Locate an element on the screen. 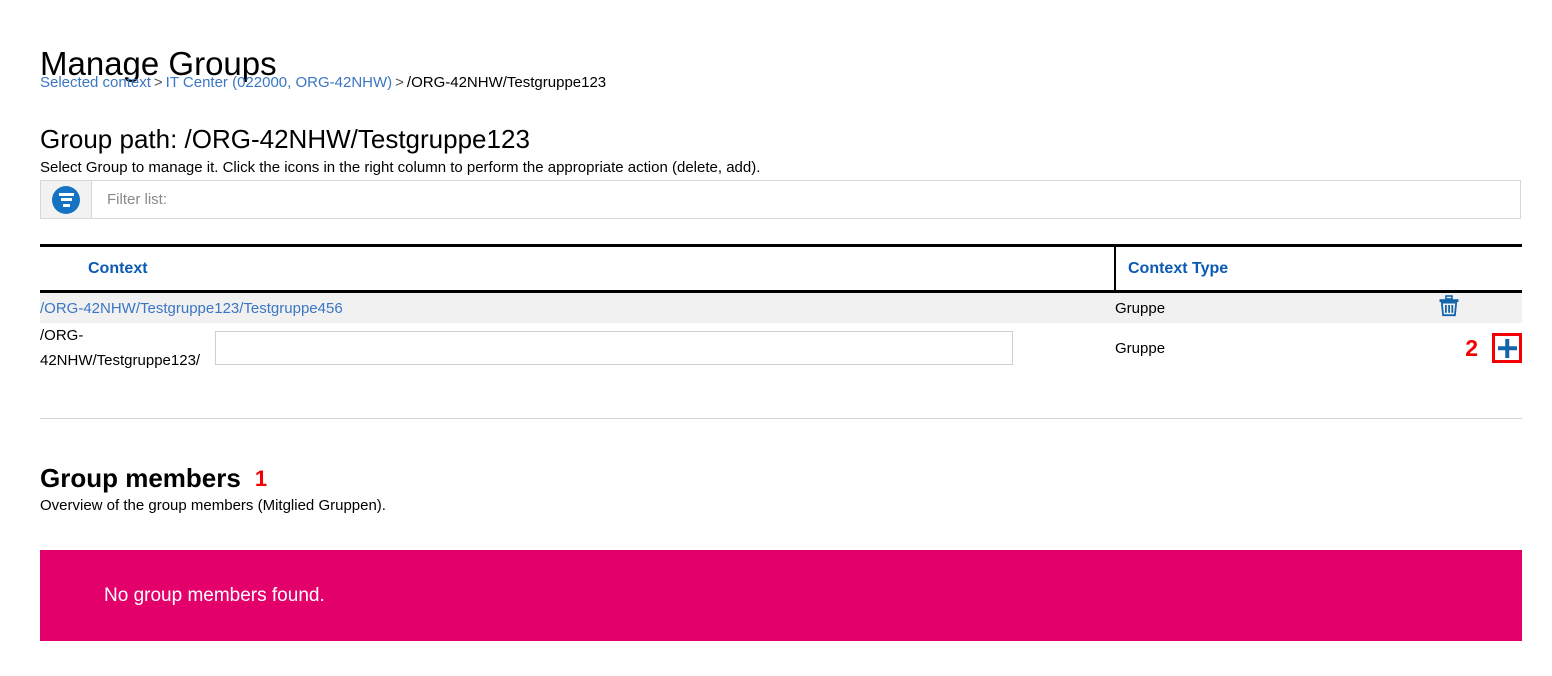 The height and width of the screenshot is (676, 1552). cell-context-new: /ORG-42NHW/Testgruppe123/ is located at coordinates (576, 348).